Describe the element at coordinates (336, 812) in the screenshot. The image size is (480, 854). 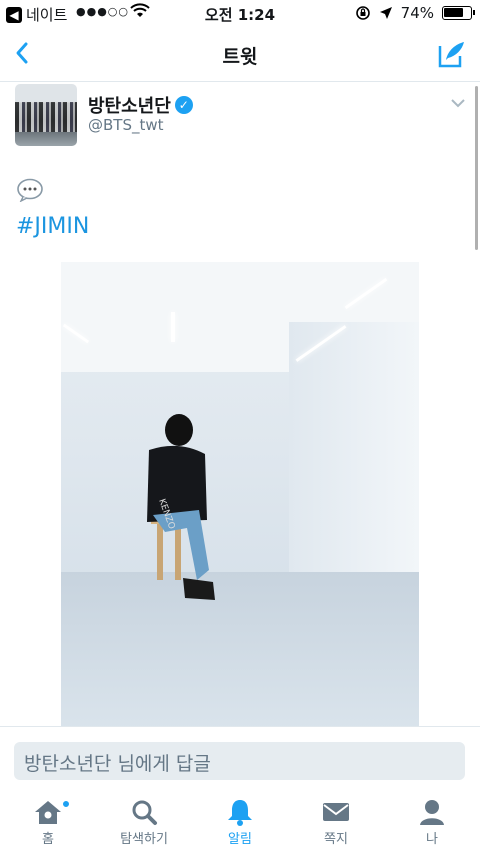
I see `envelope-icon` at that location.